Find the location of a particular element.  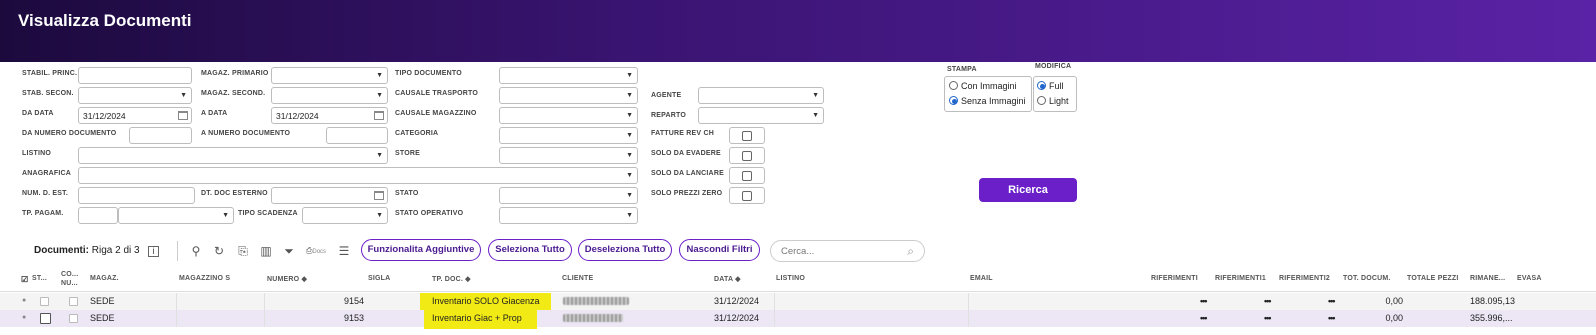

dt-doc-esterno-input is located at coordinates (329, 195).